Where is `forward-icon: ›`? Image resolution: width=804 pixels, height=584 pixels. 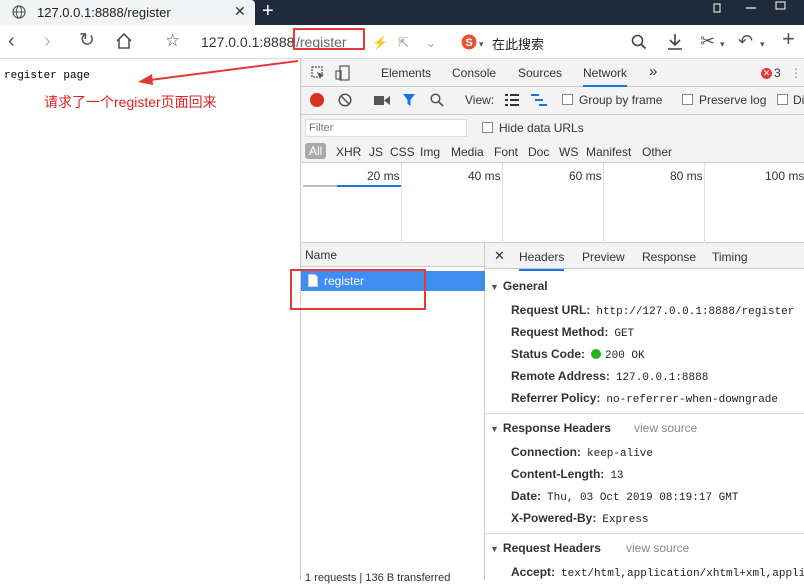
forward-icon: › is located at coordinates (47, 41).